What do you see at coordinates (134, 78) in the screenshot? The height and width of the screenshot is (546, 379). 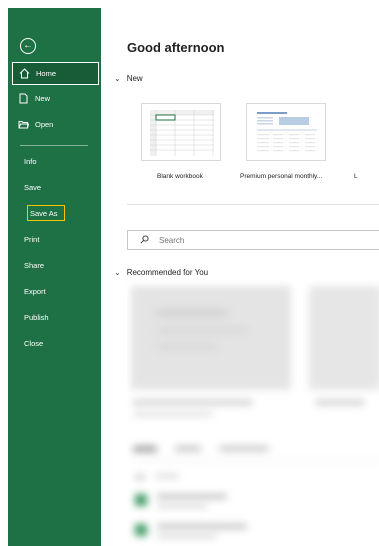 I see `new-section-title: New` at bounding box center [134, 78].